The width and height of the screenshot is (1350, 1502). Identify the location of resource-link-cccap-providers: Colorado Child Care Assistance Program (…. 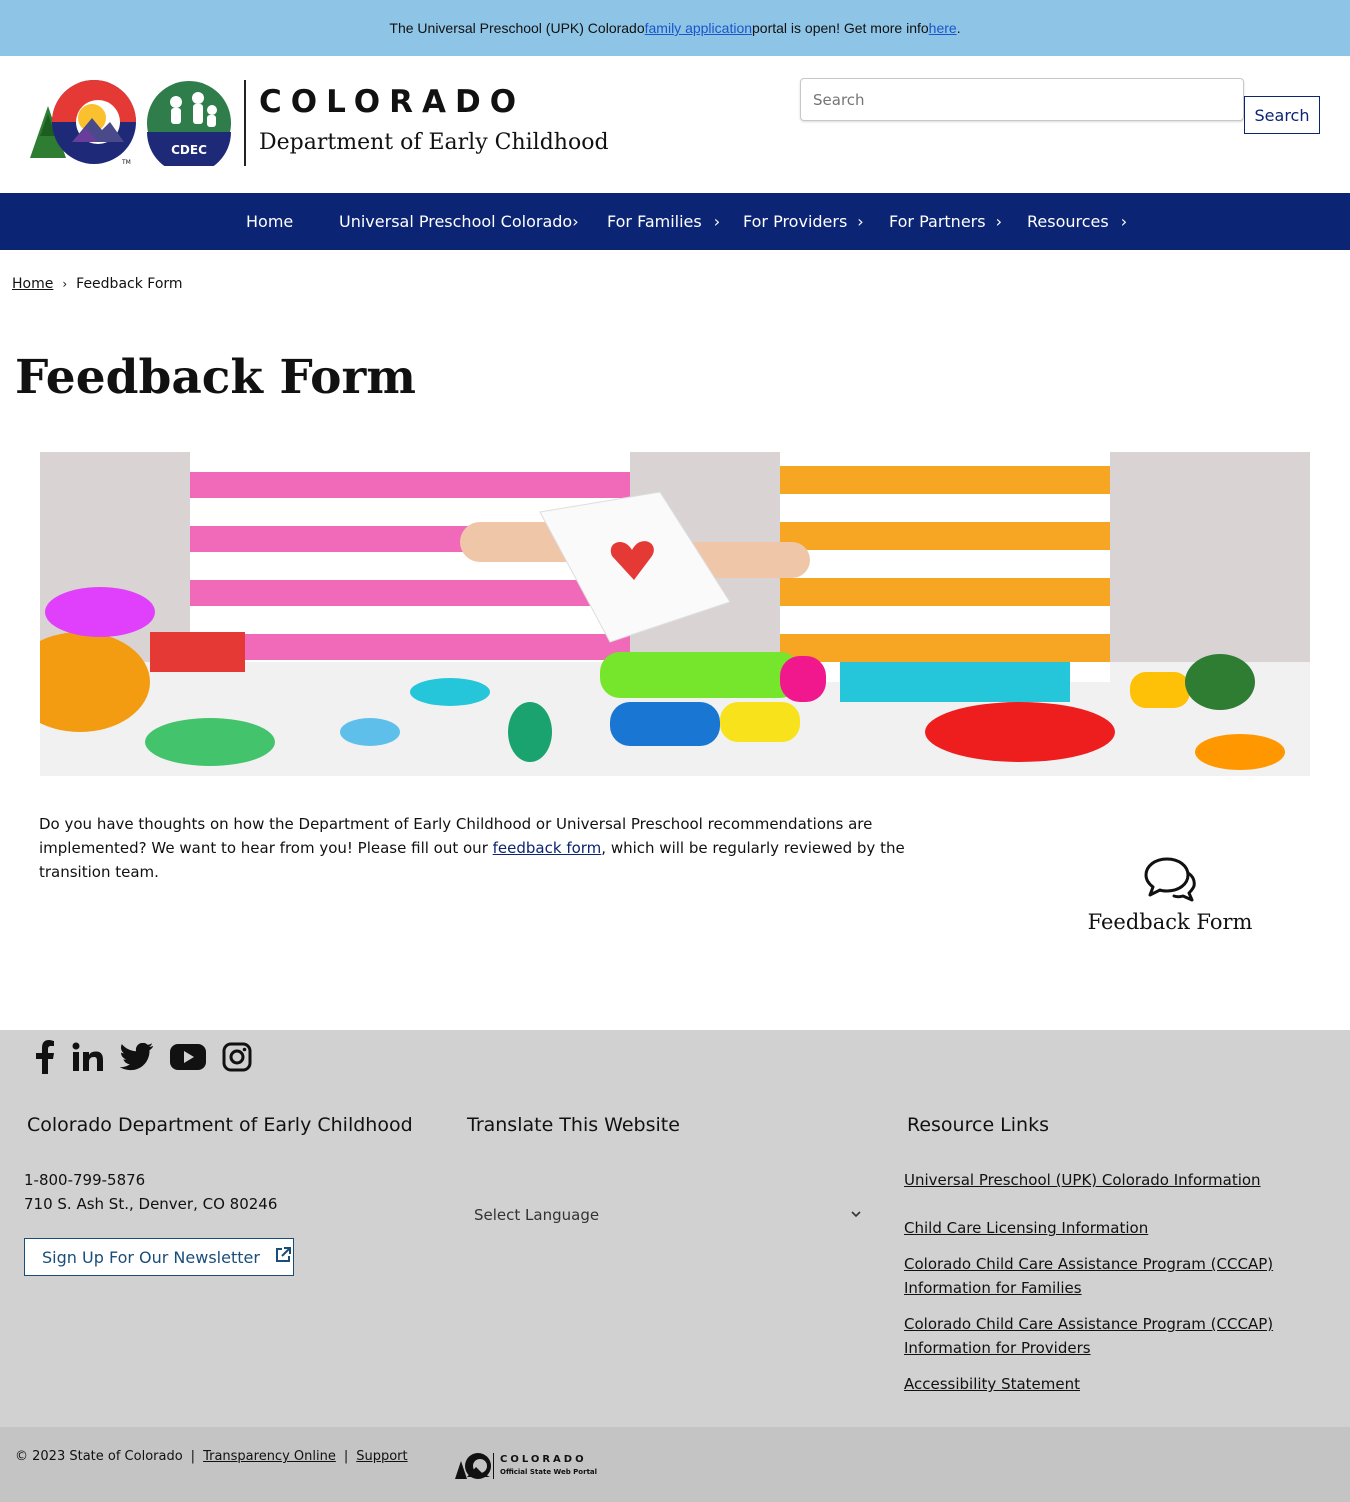
(1089, 1336).